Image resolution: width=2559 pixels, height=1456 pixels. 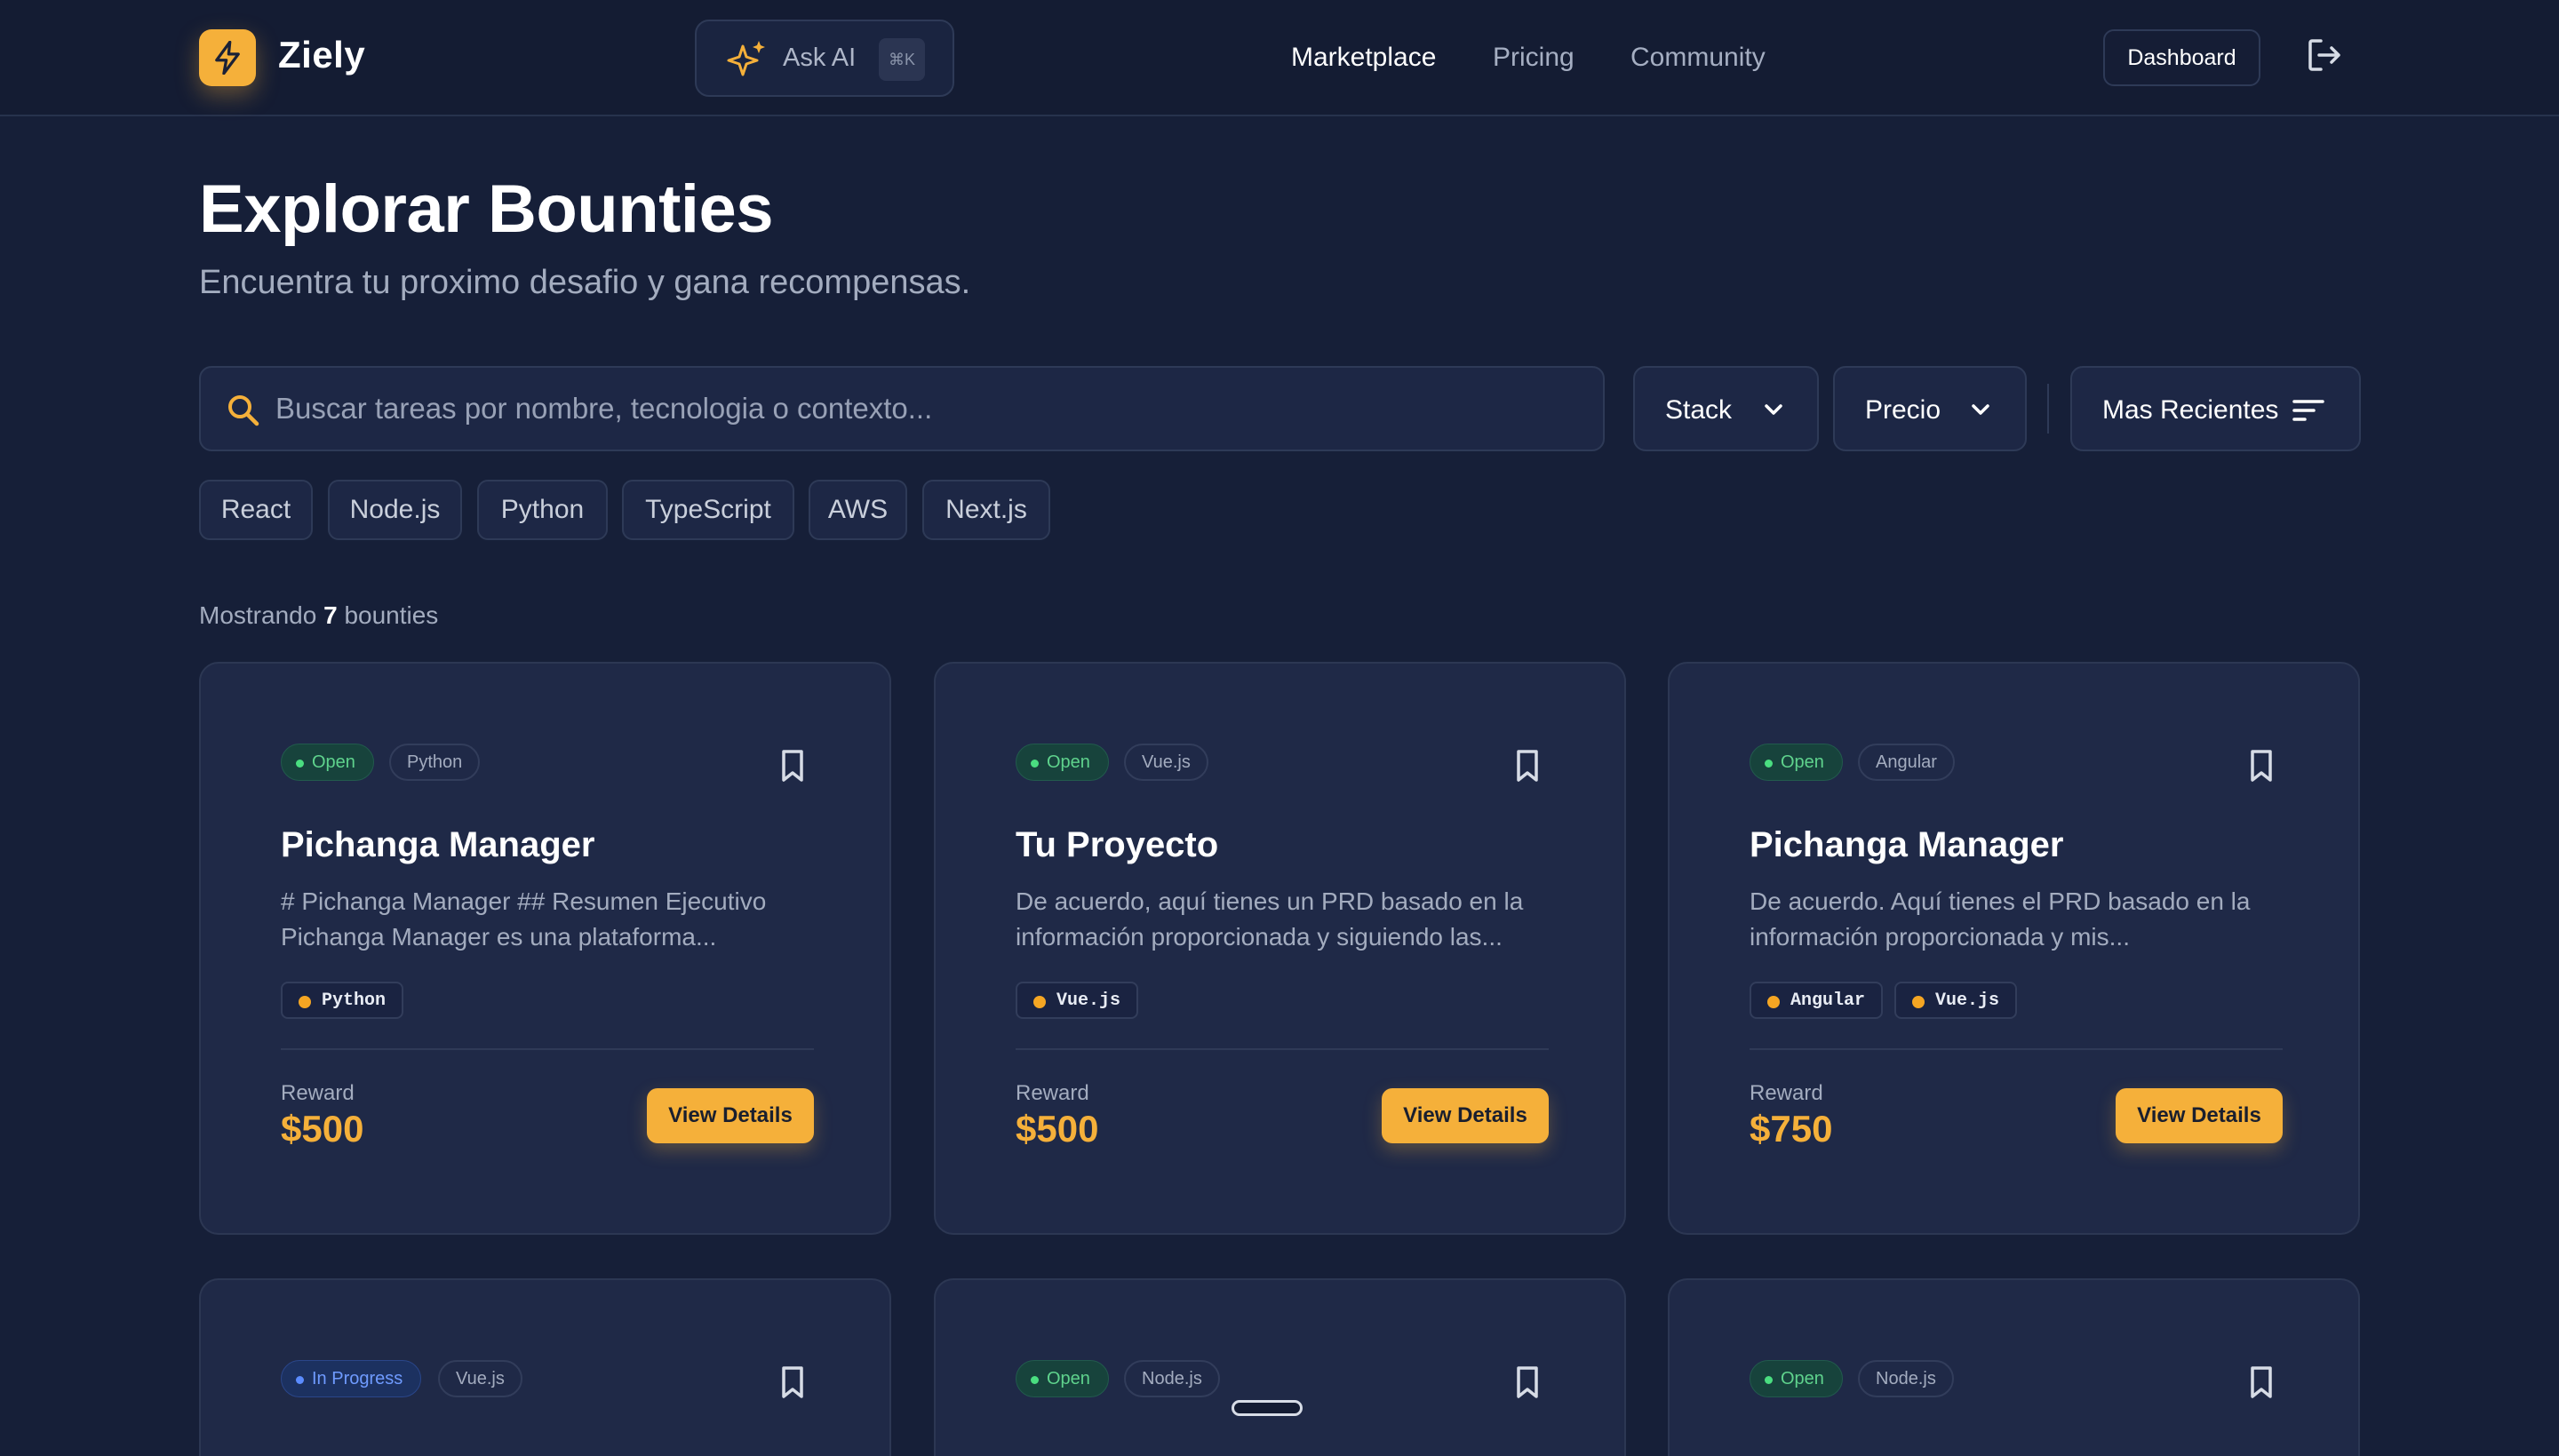 I want to click on page-title: Explorar Bounties, so click(x=487, y=209).